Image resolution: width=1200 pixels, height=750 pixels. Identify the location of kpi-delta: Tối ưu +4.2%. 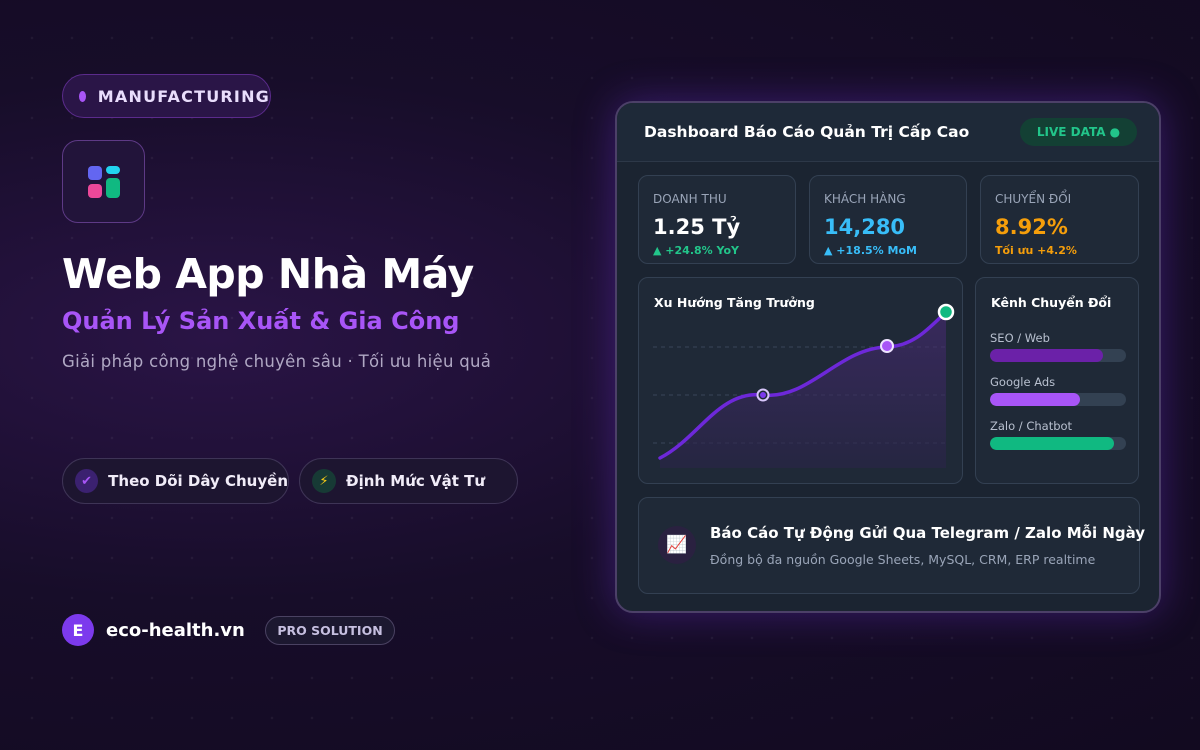
(1036, 250).